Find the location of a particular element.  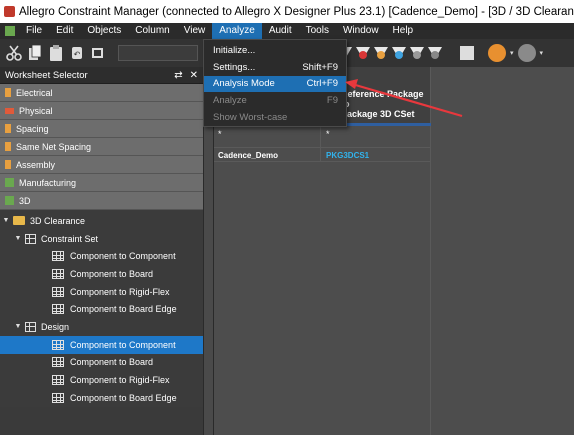

category-label: Electrical is located at coordinates (34, 92).